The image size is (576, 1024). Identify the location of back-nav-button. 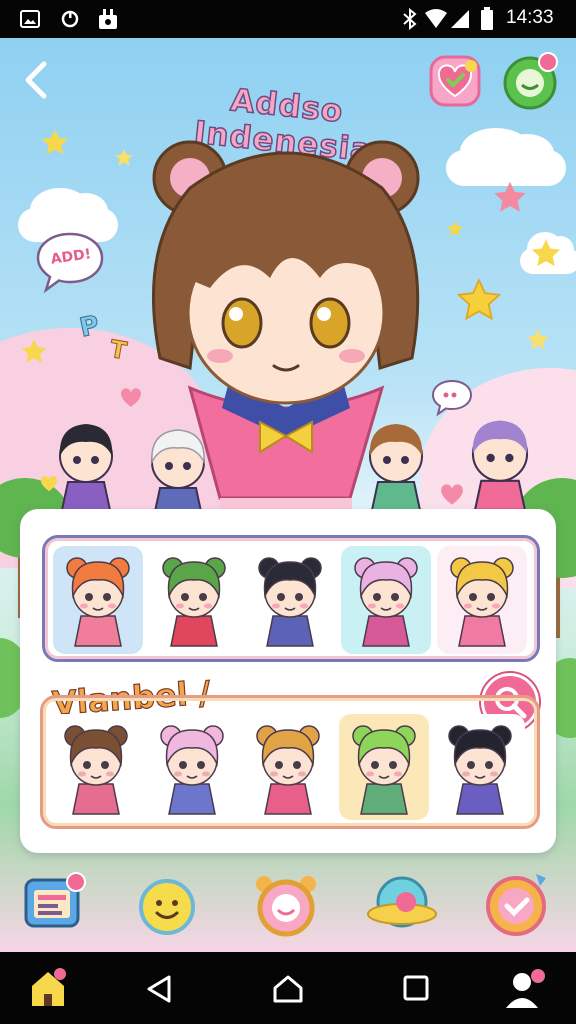
(159, 989).